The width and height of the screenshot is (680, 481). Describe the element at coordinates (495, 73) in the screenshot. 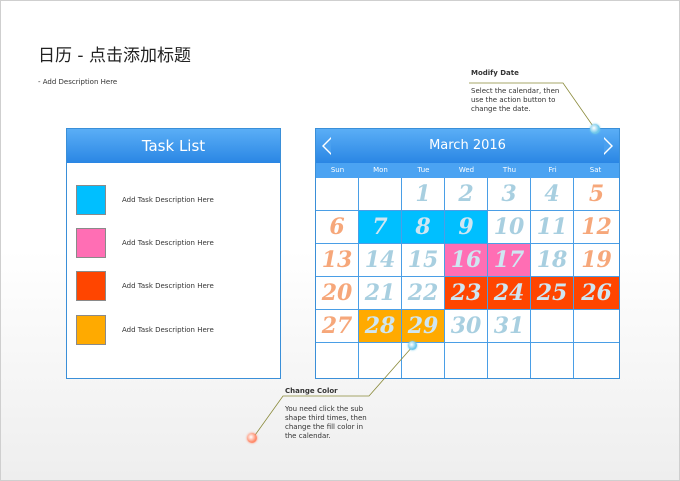

I see `modify-date-title: Modify Date` at that location.